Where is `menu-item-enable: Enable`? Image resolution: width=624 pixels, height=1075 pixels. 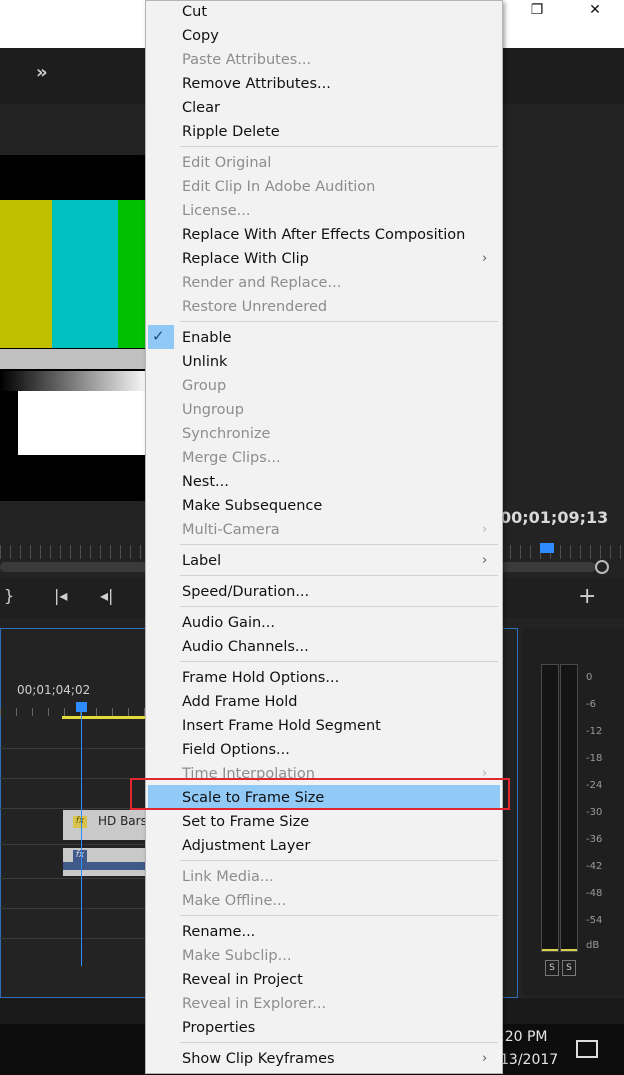 menu-item-enable: Enable is located at coordinates (206, 338).